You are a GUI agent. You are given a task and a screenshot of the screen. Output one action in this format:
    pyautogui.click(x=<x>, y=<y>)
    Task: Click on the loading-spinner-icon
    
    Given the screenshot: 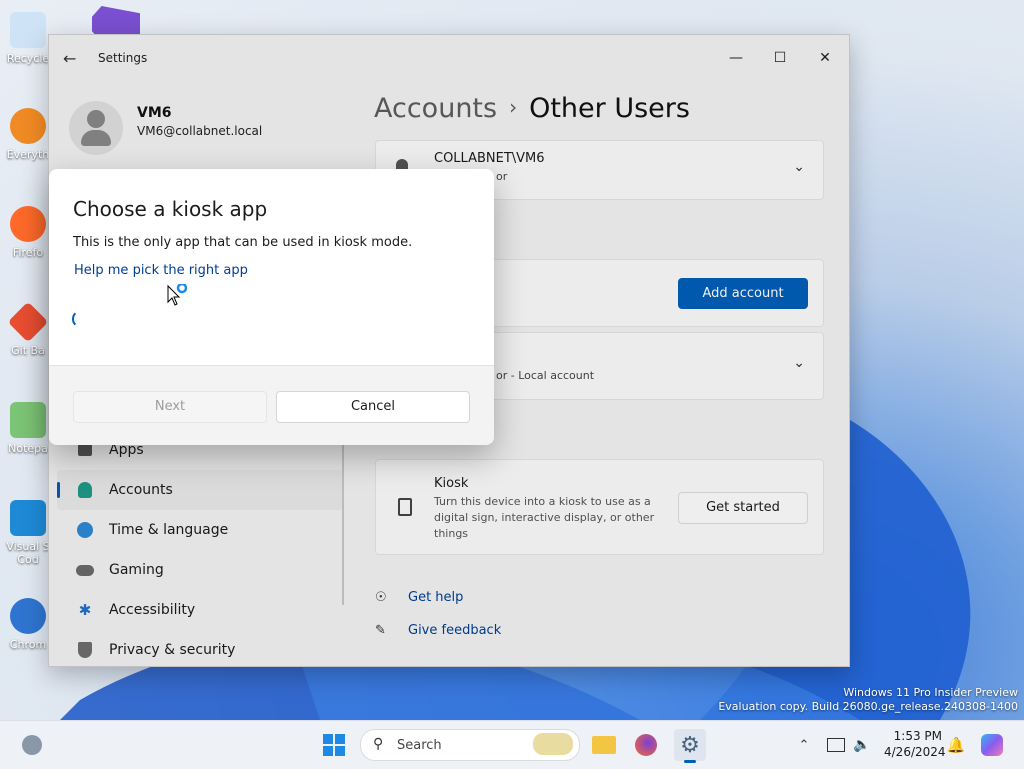 What is the action you would take?
    pyautogui.click(x=81, y=319)
    